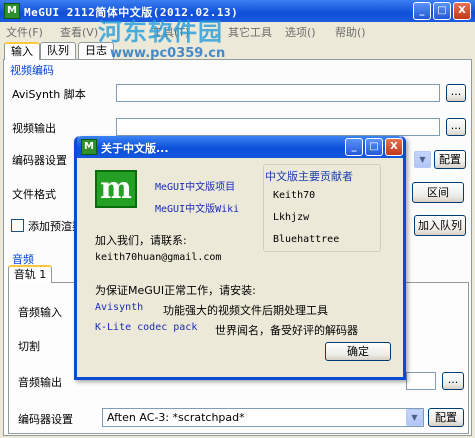  Describe the element at coordinates (175, 290) in the screenshot. I see `requirement-text: 为保证MeGUI正常工作，请安装:` at that location.